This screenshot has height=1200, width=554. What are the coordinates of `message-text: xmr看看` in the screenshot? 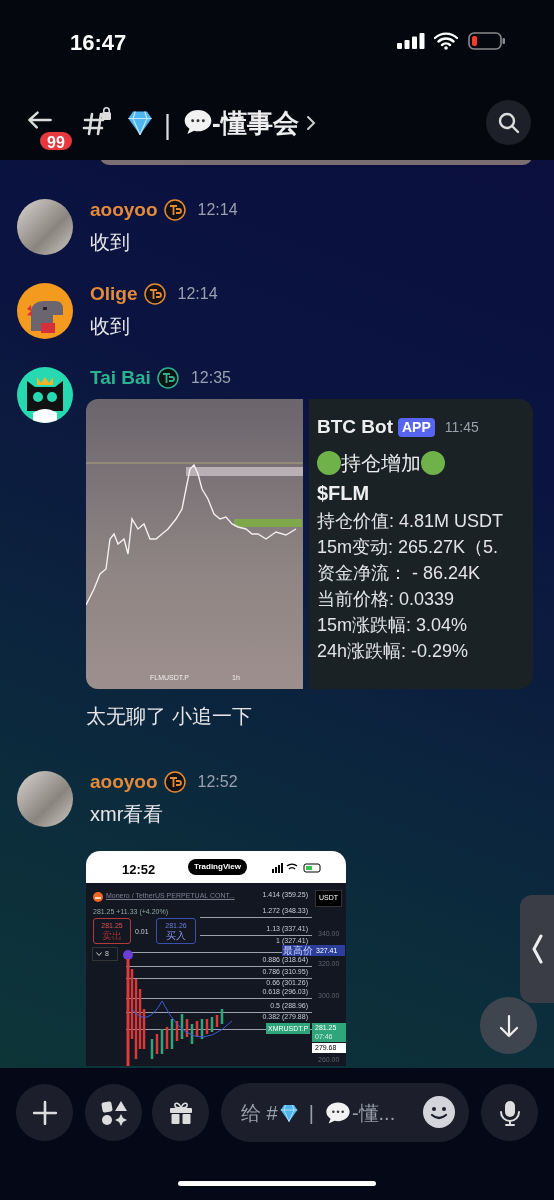 It's located at (127, 814).